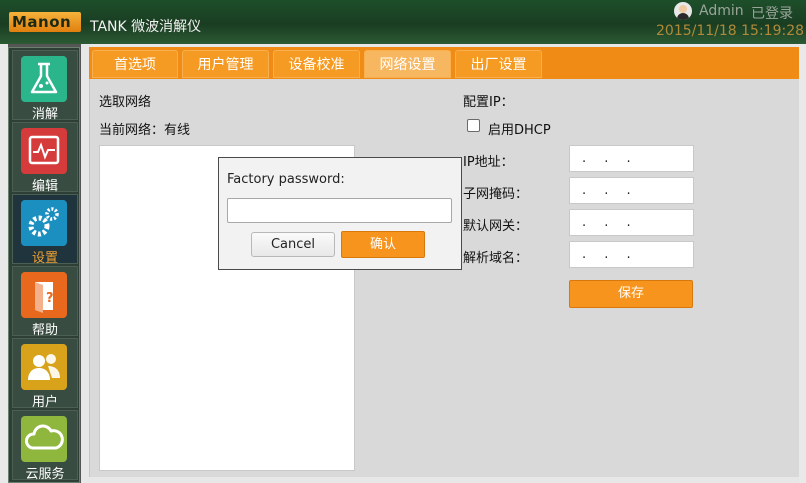 The width and height of the screenshot is (806, 483). Describe the element at coordinates (44, 258) in the screenshot. I see `sidebar-item-label: 设置` at that location.